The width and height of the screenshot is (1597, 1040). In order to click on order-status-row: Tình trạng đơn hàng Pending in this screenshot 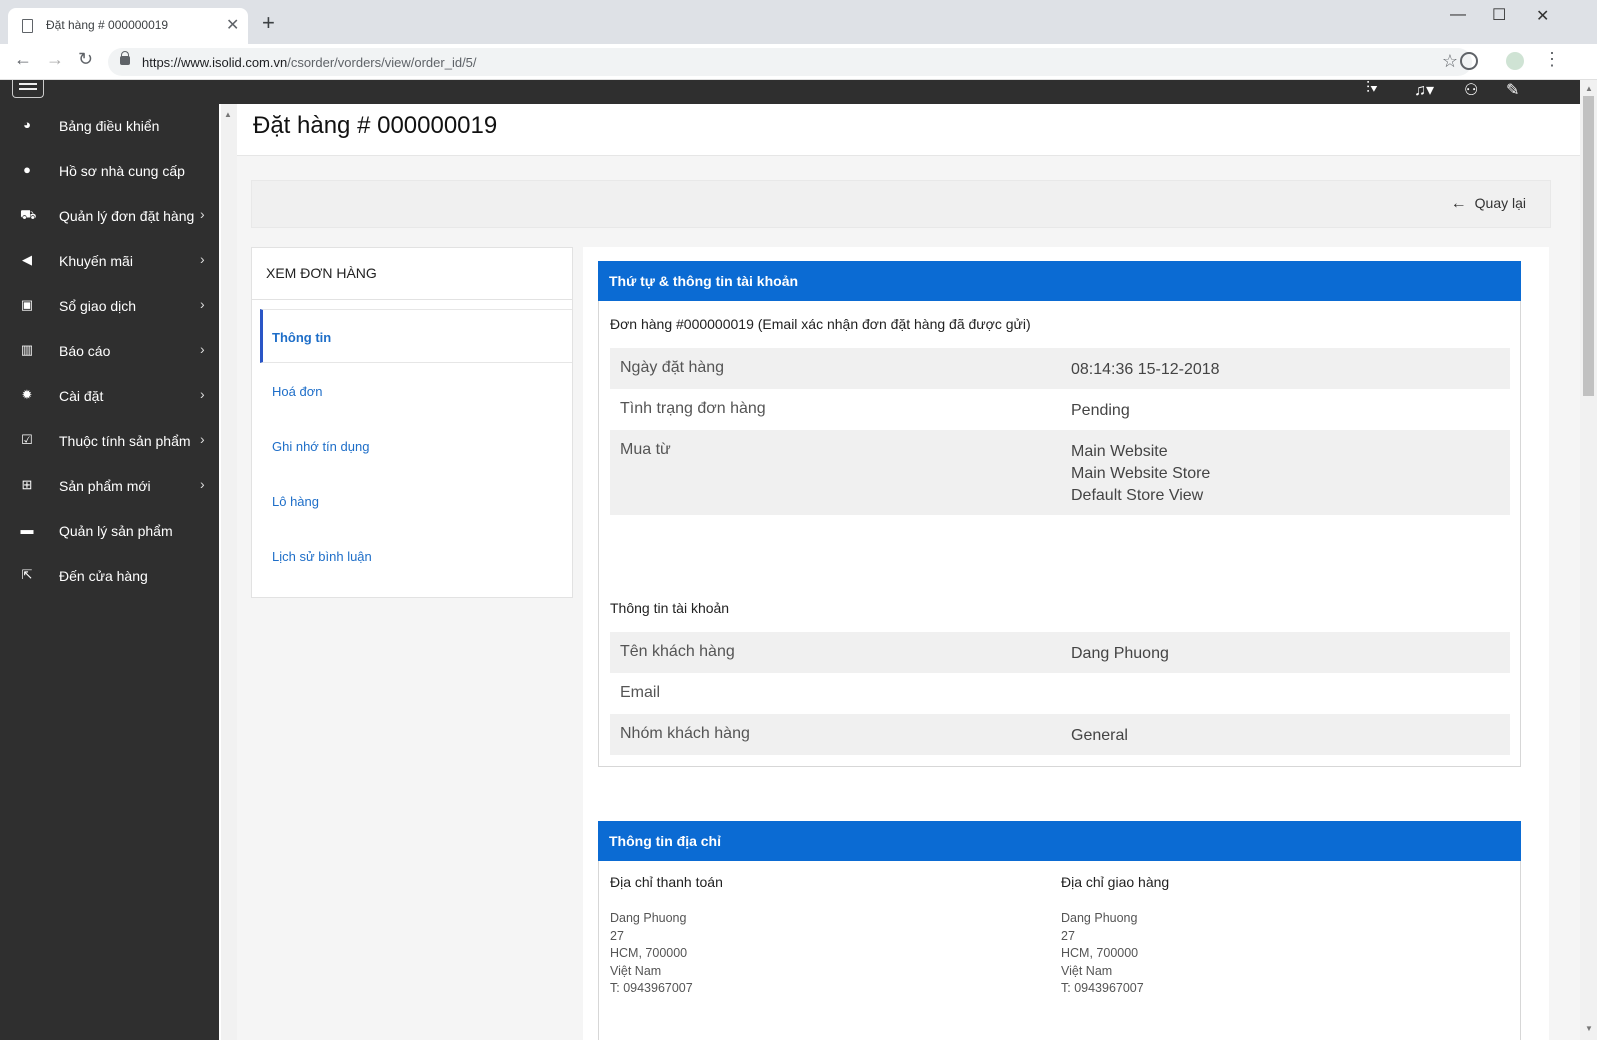, I will do `click(875, 409)`.